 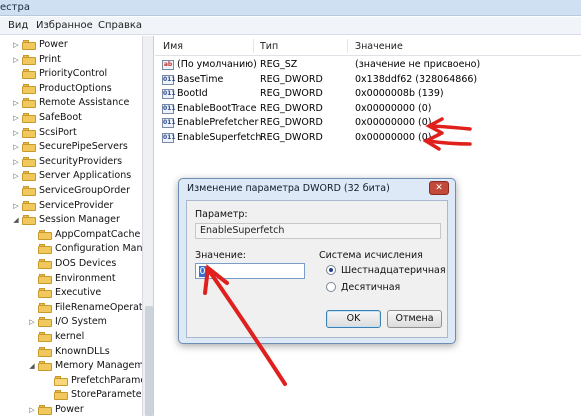 What do you see at coordinates (290, 8) in the screenshot?
I see `title-bar: естра` at bounding box center [290, 8].